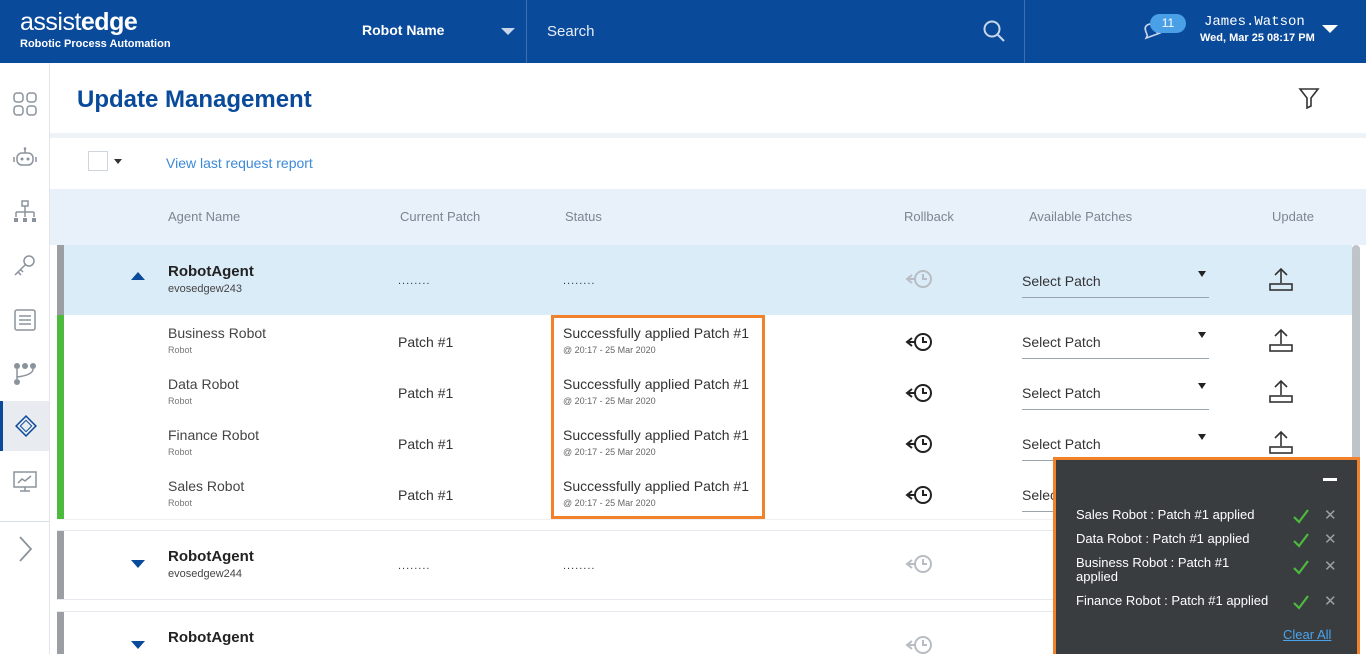 The image size is (1366, 657). I want to click on clear-all-link: Clear All, so click(1307, 634).